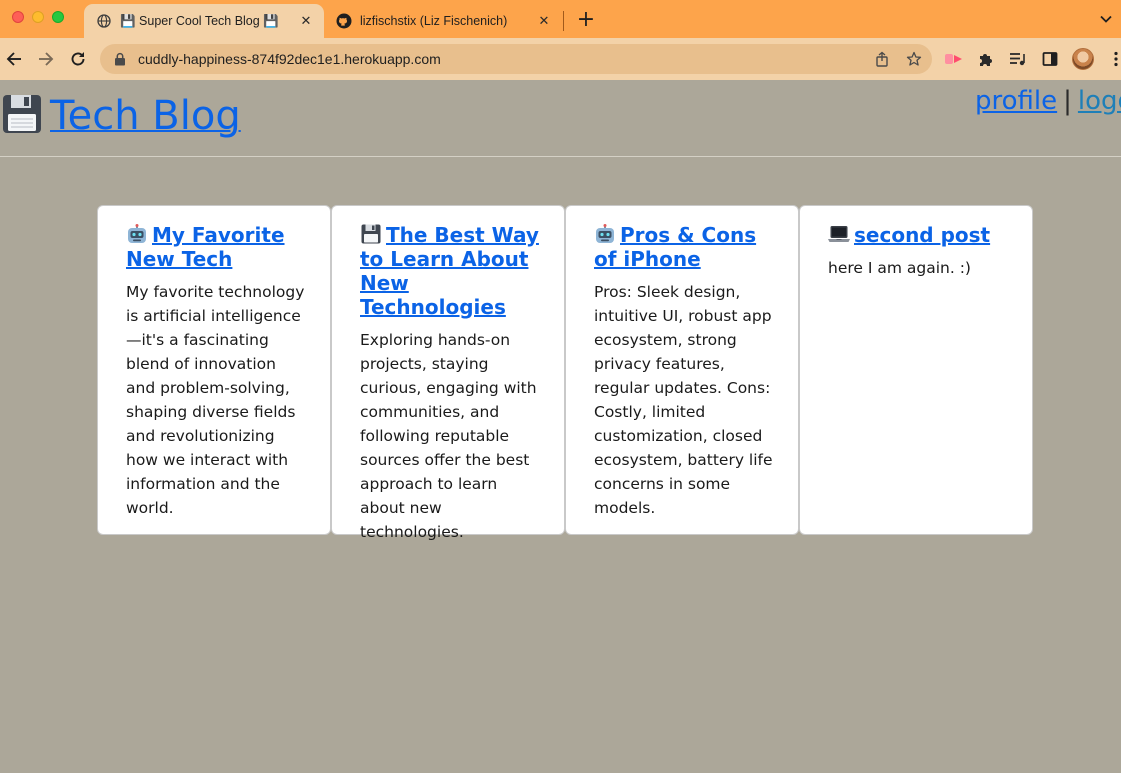  I want to click on window-maximize-button, so click(58, 17).